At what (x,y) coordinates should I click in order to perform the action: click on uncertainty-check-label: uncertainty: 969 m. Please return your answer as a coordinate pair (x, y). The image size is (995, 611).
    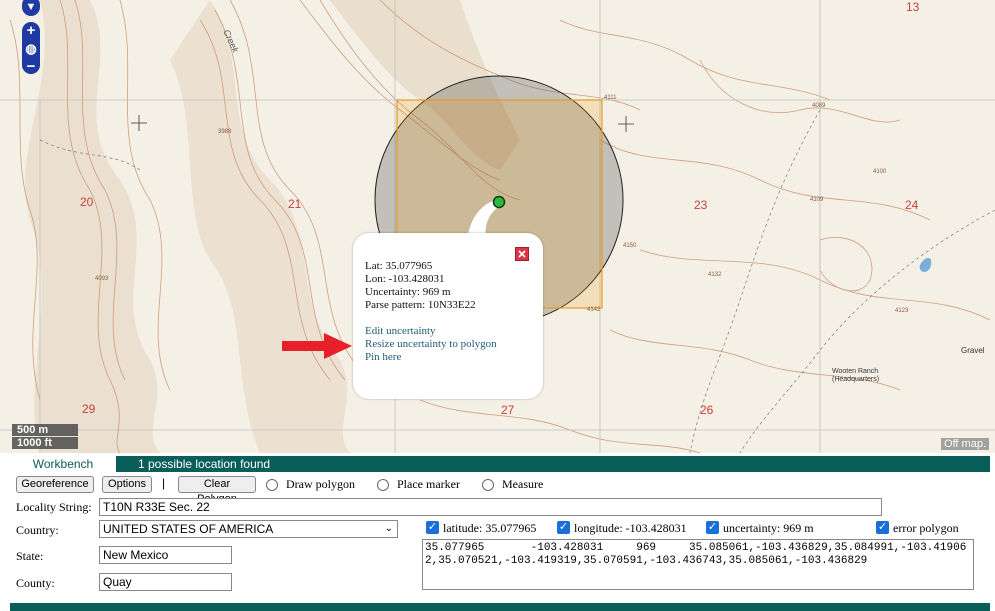
    Looking at the image, I should click on (768, 528).